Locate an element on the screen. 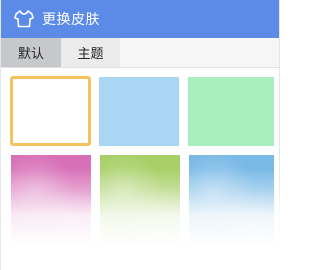  tab-theme: 主题 is located at coordinates (90, 52).